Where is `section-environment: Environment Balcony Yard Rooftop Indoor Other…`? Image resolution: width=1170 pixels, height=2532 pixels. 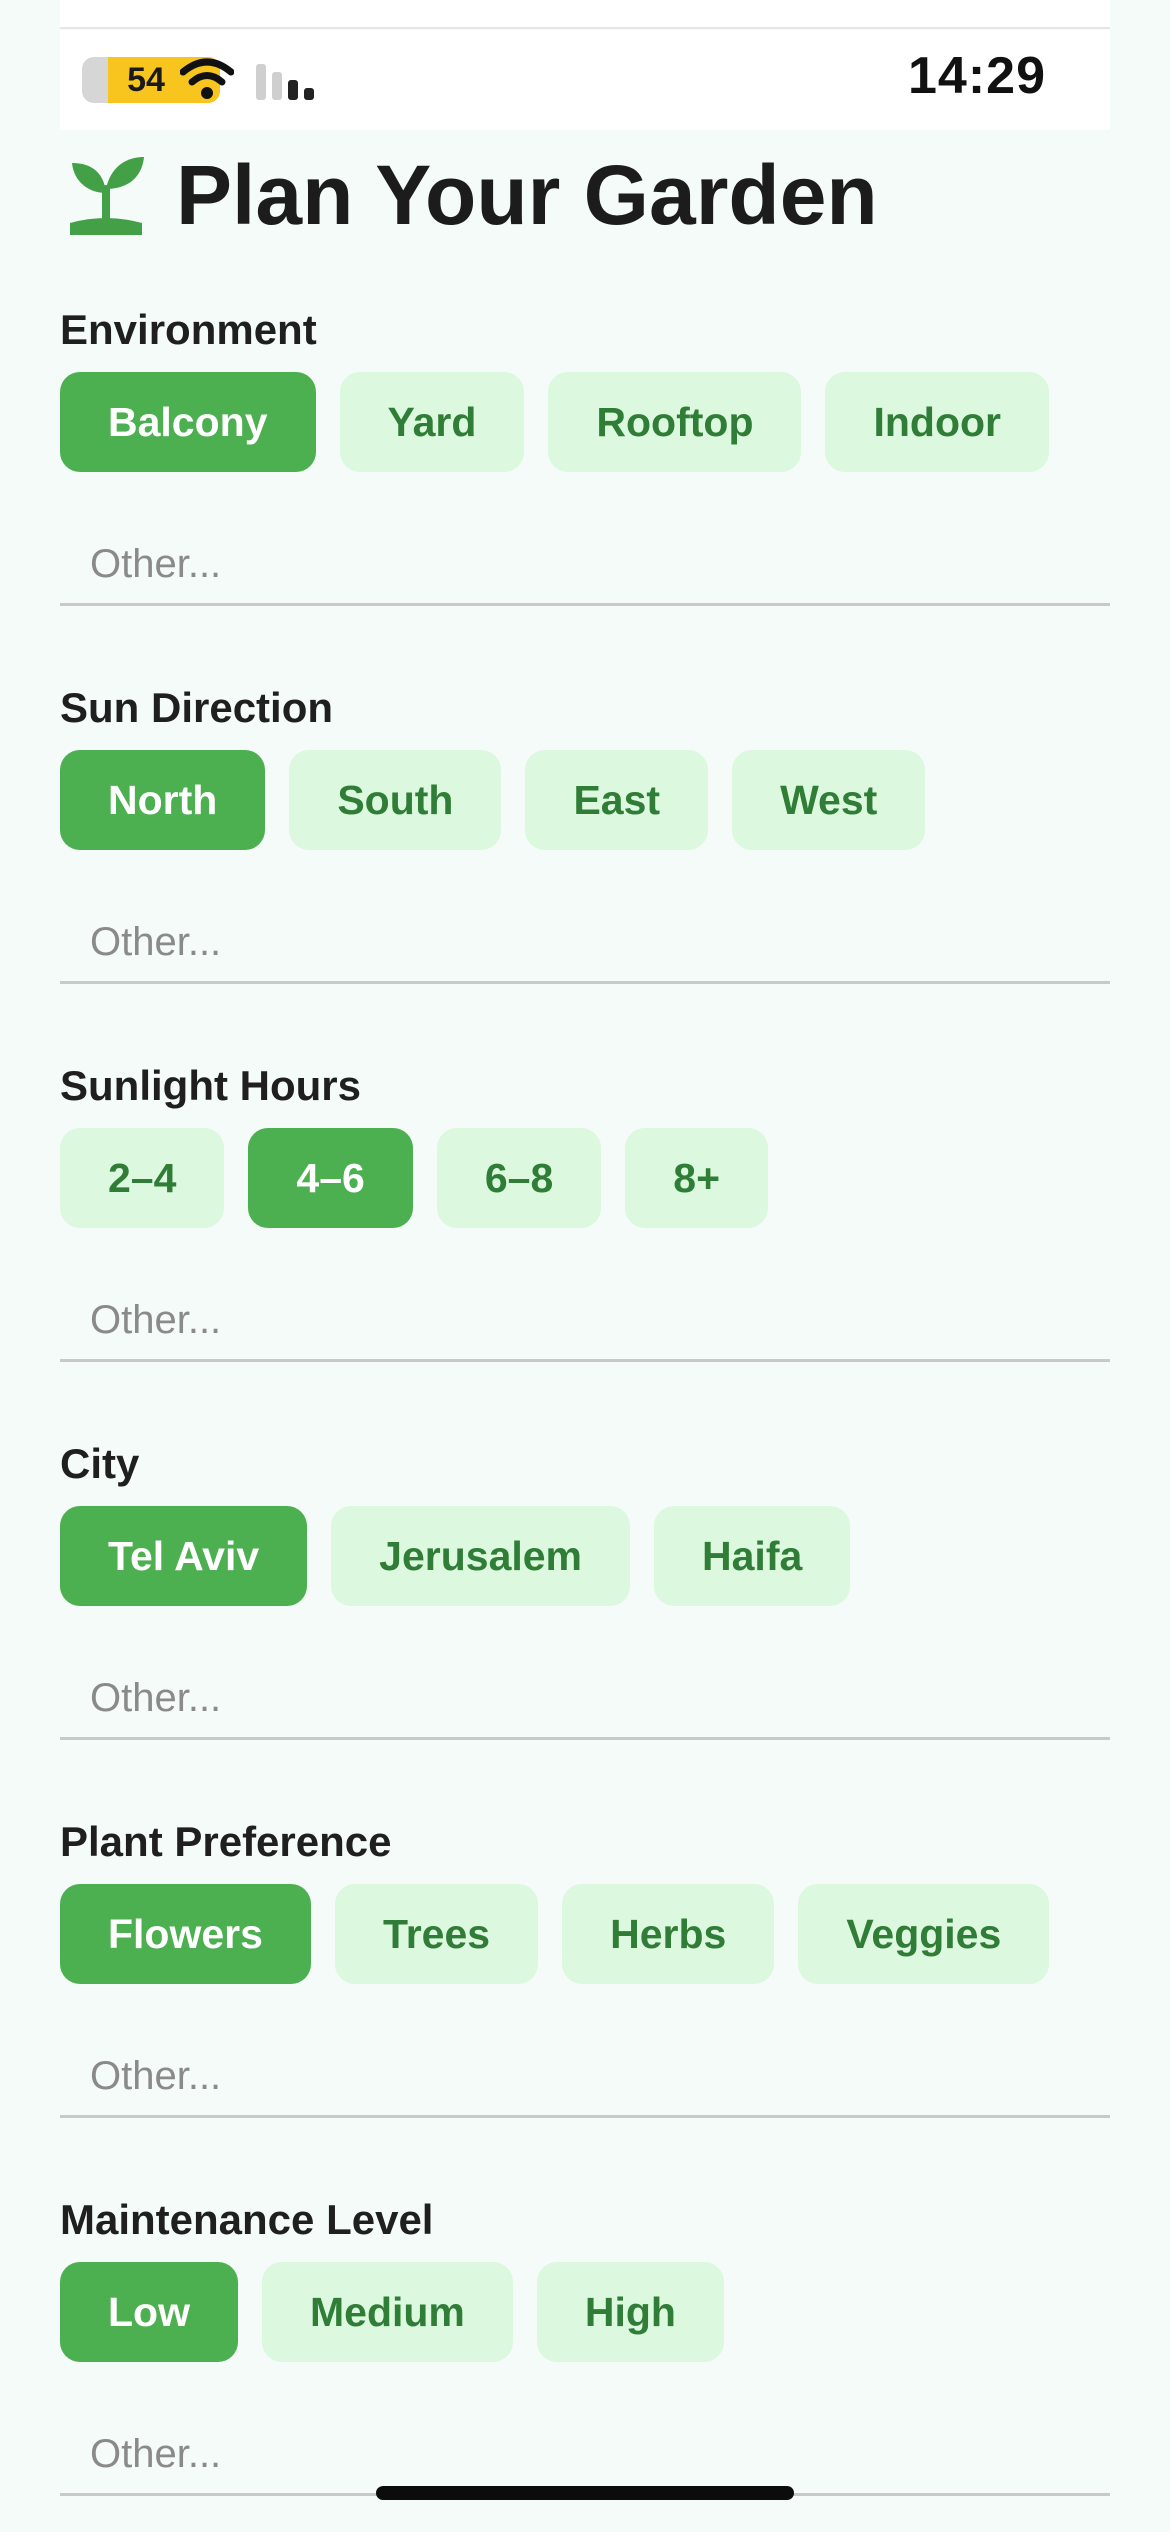 section-environment: Environment Balcony Yard Rooftop Indoor Other… is located at coordinates (585, 453).